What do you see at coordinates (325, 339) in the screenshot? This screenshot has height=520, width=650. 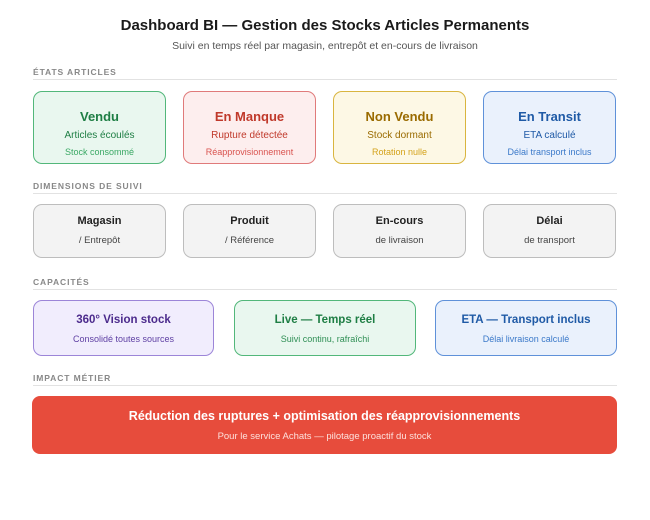 I see `card-line: Suivi continu, rafraîchi` at bounding box center [325, 339].